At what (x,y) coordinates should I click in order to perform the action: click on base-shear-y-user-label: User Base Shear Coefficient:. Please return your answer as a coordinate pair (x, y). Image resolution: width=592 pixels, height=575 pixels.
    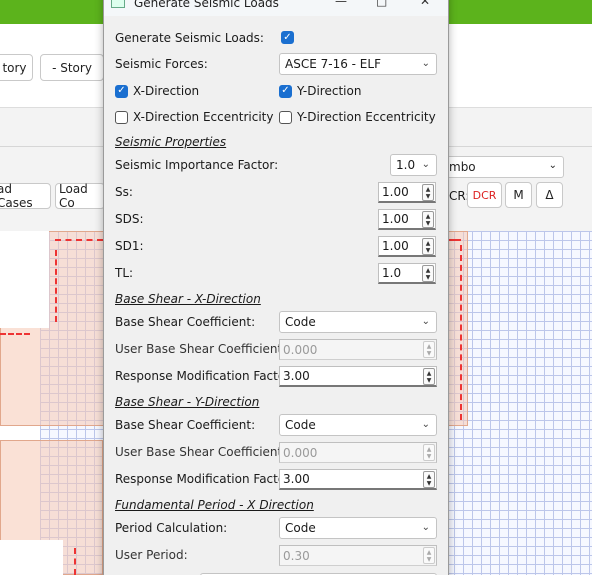
    Looking at the image, I should click on (201, 452).